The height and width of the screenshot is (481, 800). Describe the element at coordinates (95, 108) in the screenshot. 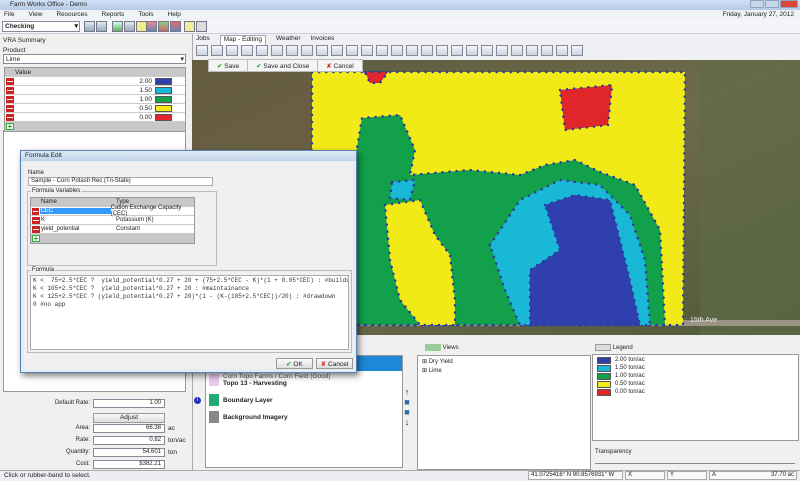

I see `value-row: 0.50` at that location.